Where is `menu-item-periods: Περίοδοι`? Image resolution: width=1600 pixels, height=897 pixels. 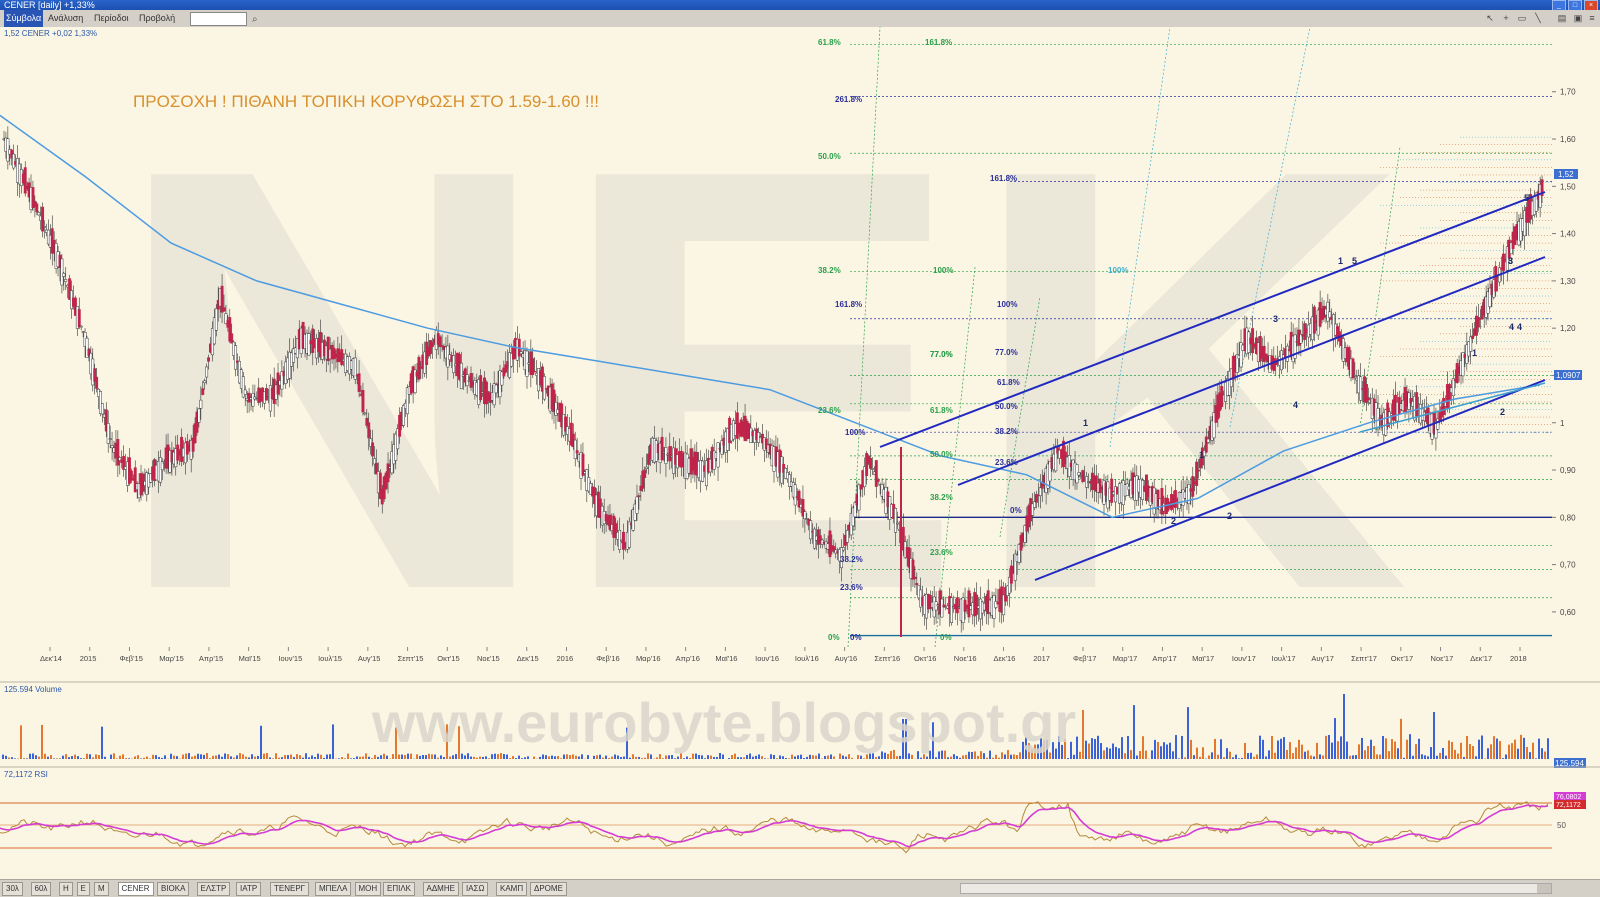 menu-item-periods: Περίοδοι is located at coordinates (111, 18).